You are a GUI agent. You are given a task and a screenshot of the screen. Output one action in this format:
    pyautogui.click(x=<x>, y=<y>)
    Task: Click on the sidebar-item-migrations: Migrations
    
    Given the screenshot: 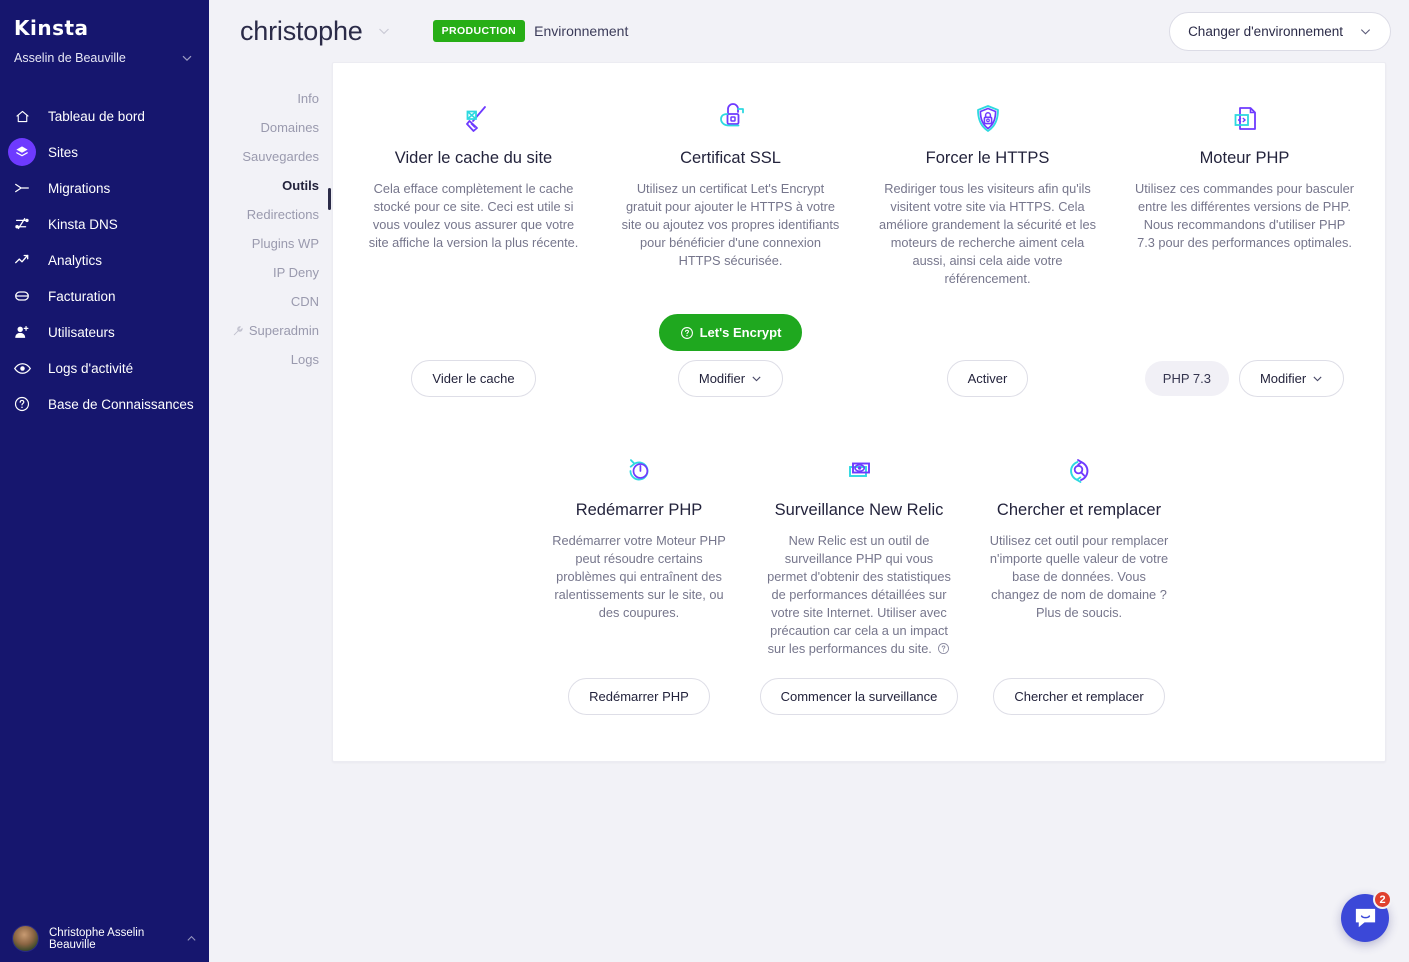 What is the action you would take?
    pyautogui.click(x=104, y=188)
    